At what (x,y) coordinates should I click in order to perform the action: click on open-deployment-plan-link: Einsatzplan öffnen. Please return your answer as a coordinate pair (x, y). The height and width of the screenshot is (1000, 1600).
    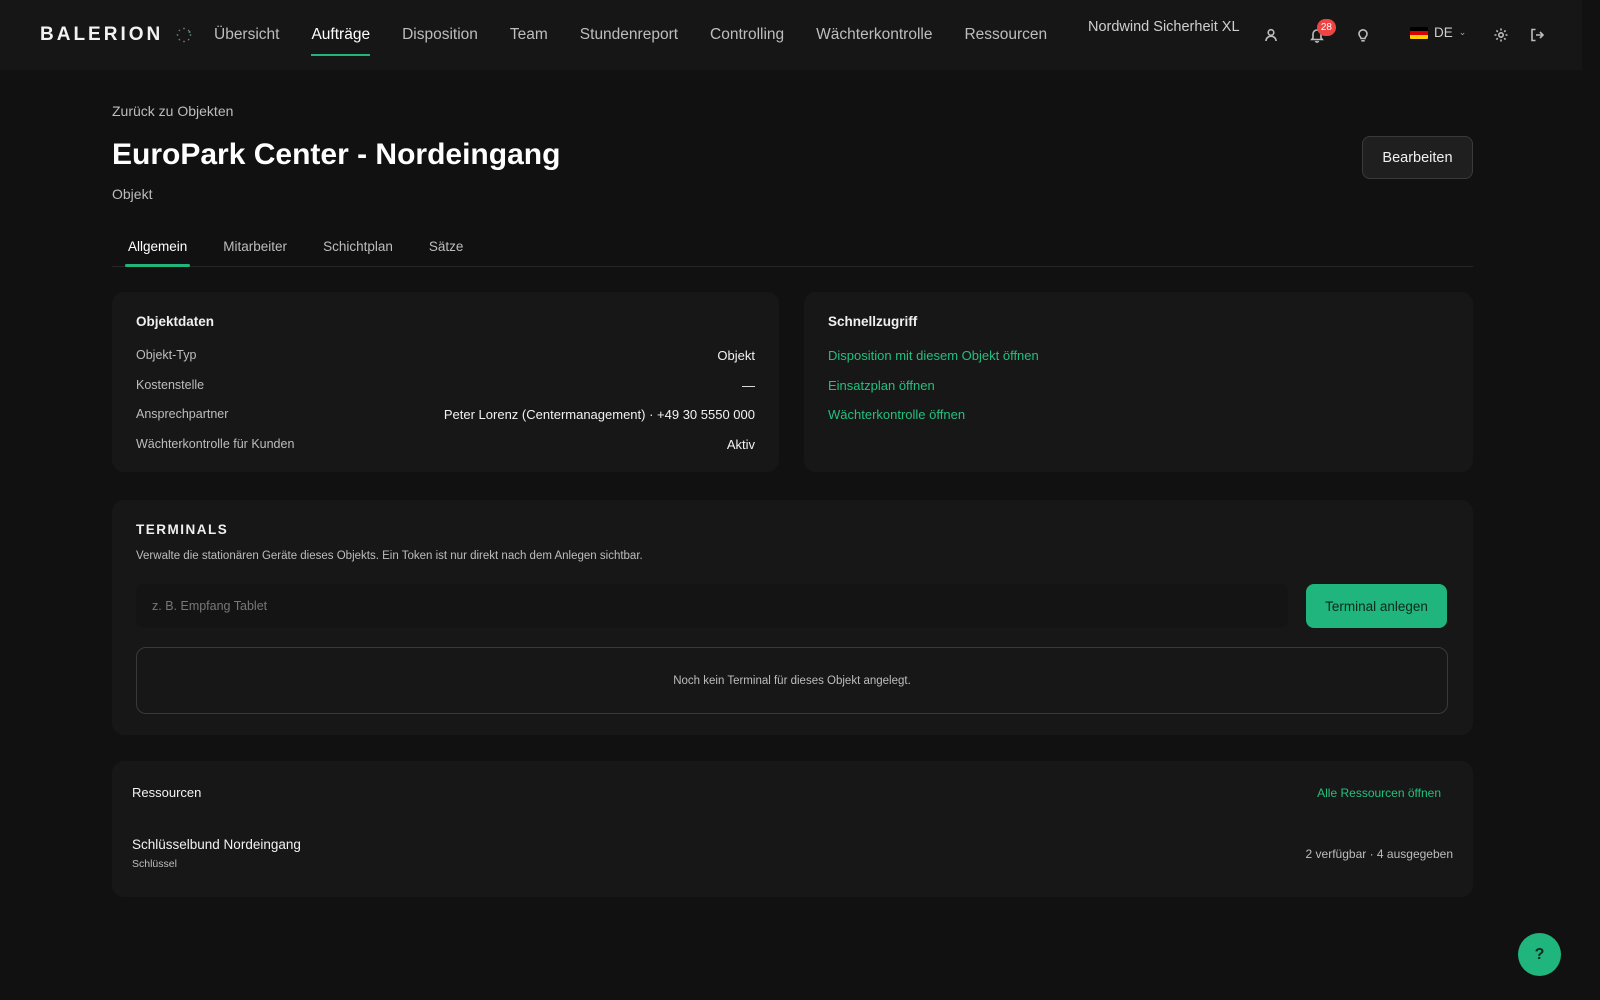
    Looking at the image, I should click on (881, 385).